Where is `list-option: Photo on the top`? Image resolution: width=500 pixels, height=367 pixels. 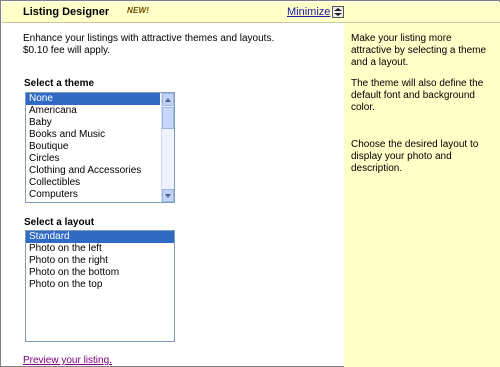 list-option: Photo on the top is located at coordinates (100, 285).